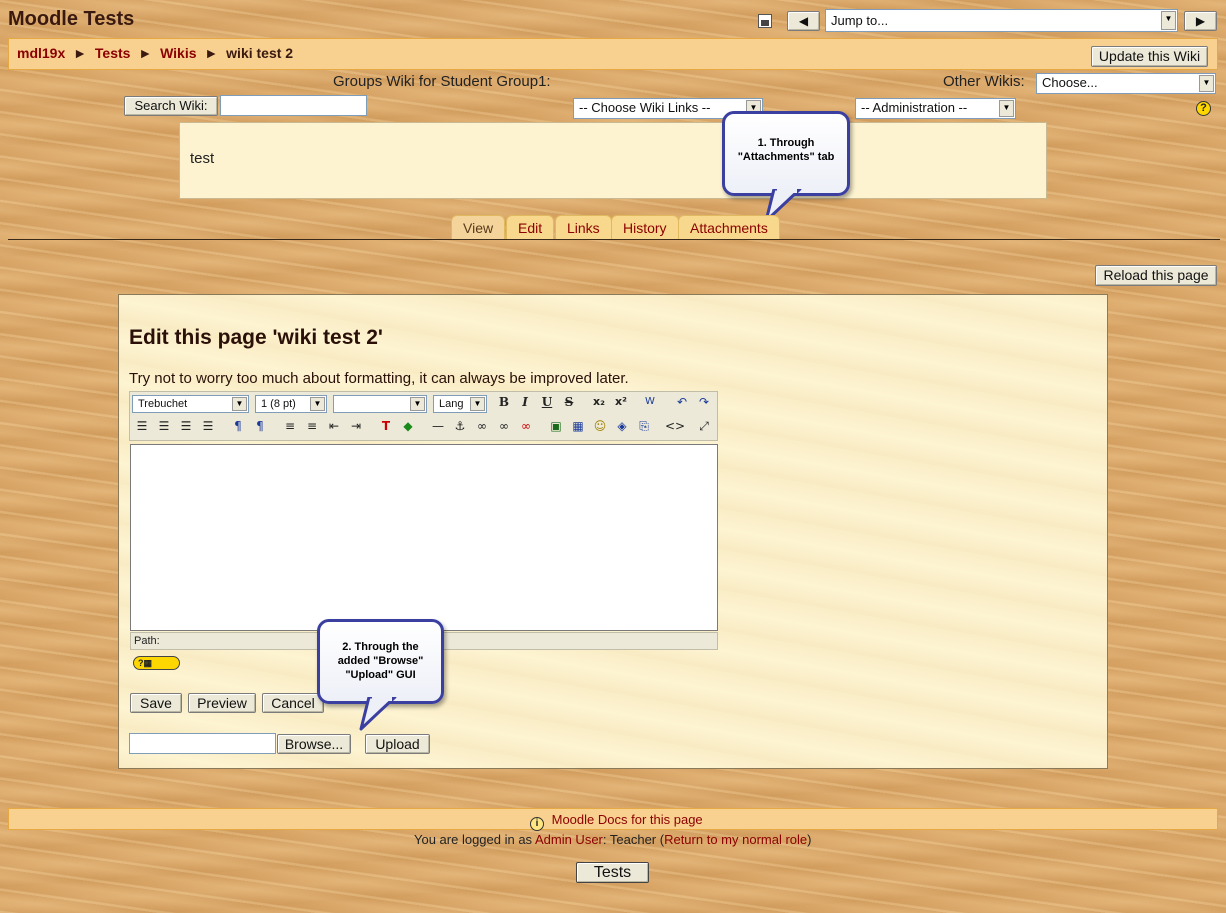 Image resolution: width=1226 pixels, height=913 pixels. Describe the element at coordinates (650, 402) in the screenshot. I see `clean-word-icon: W` at that location.